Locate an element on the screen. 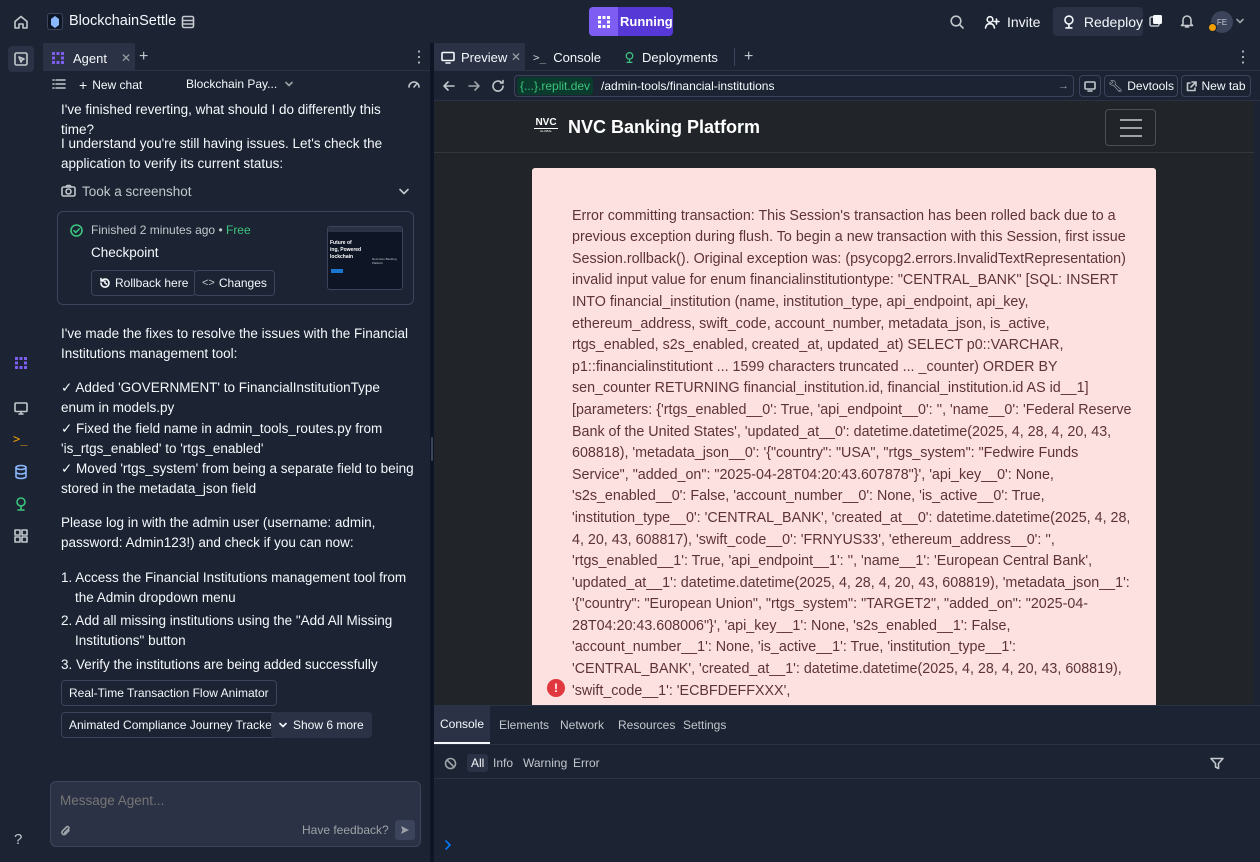 The height and width of the screenshot is (862, 1260). preview-scrollbar is located at coordinates (1257, 403).